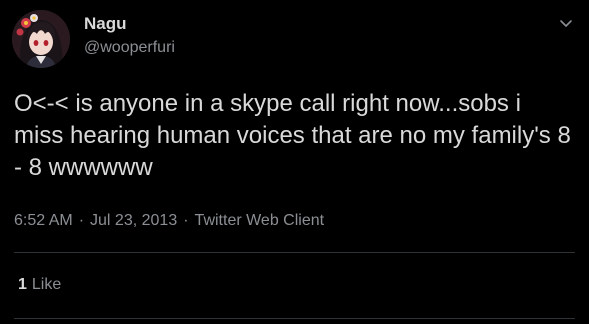 This screenshot has width=589, height=324. Describe the element at coordinates (133, 220) in the screenshot. I see `tweet-date: Jul 23, 2013` at that location.